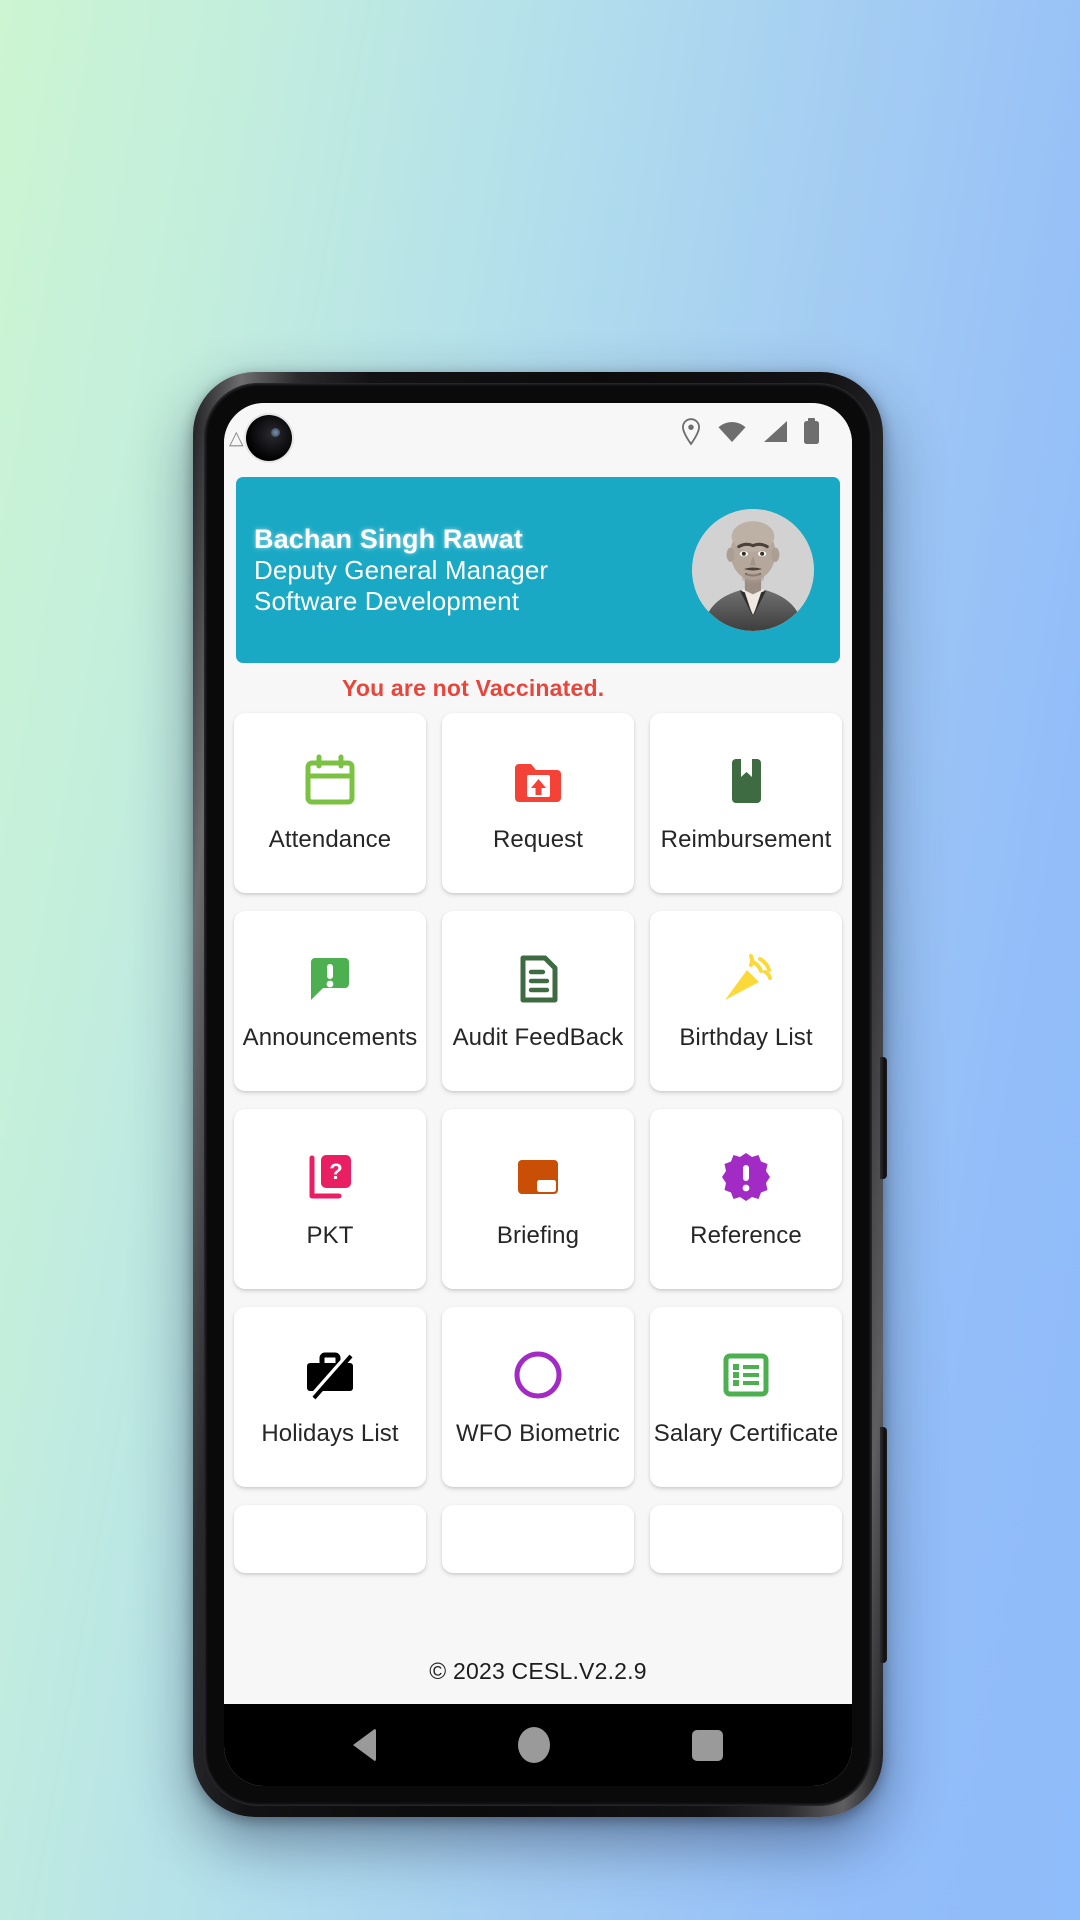  Describe the element at coordinates (538, 1177) in the screenshot. I see `presentation-board-icon` at that location.